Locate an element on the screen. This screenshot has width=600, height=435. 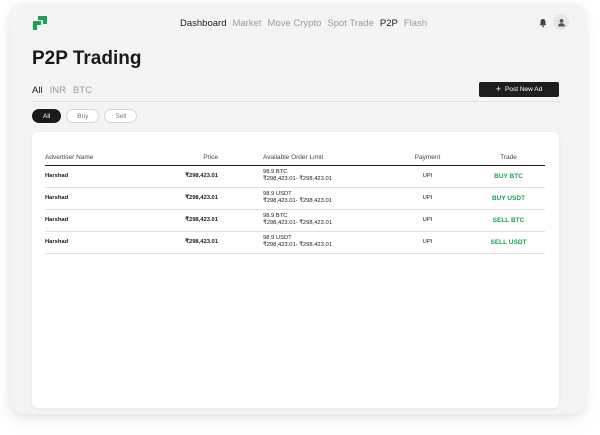
user-icon is located at coordinates (561, 22).